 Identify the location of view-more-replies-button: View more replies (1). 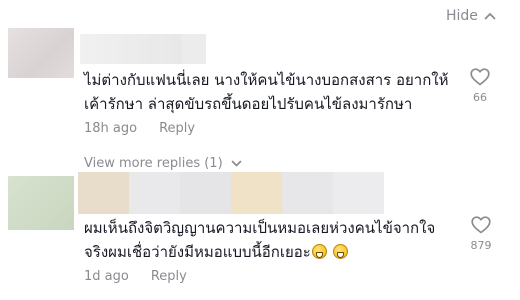
(163, 163).